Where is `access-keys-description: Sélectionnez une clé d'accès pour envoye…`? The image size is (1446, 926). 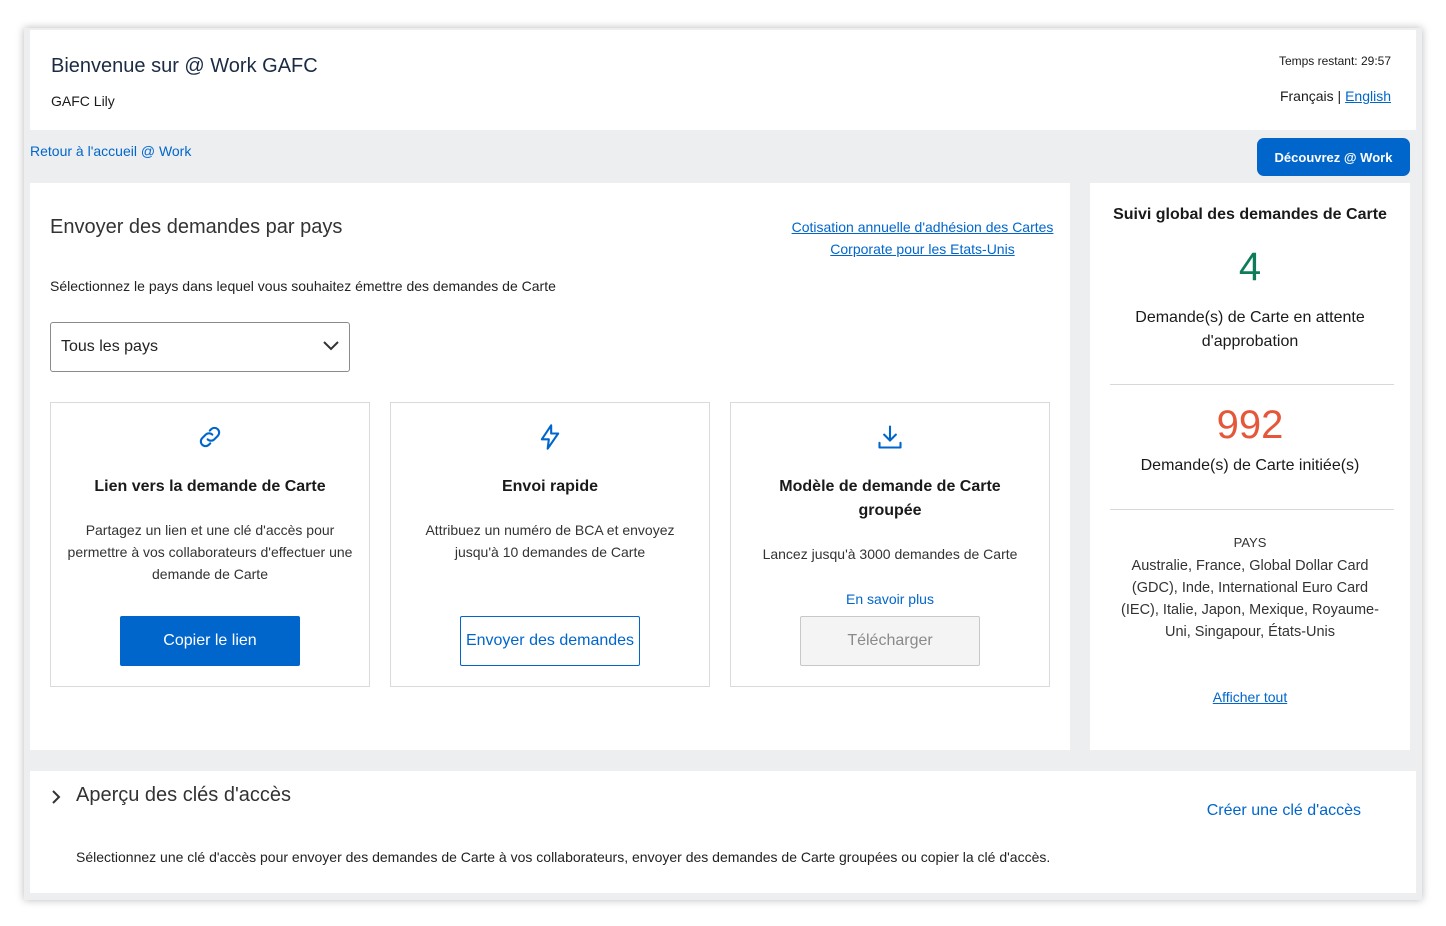 access-keys-description: Sélectionnez une clé d'accès pour envoye… is located at coordinates (563, 857).